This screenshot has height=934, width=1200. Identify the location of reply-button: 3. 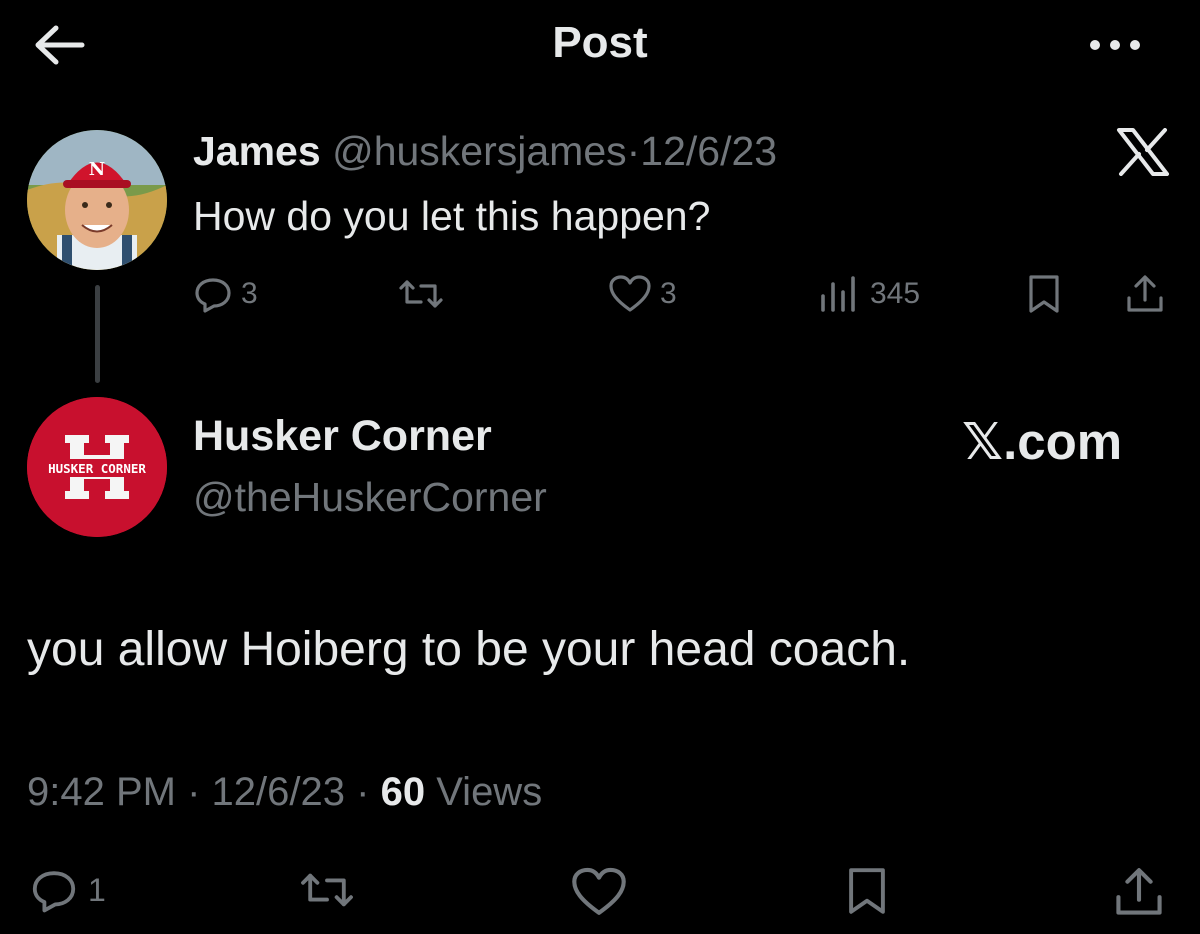
(225, 294).